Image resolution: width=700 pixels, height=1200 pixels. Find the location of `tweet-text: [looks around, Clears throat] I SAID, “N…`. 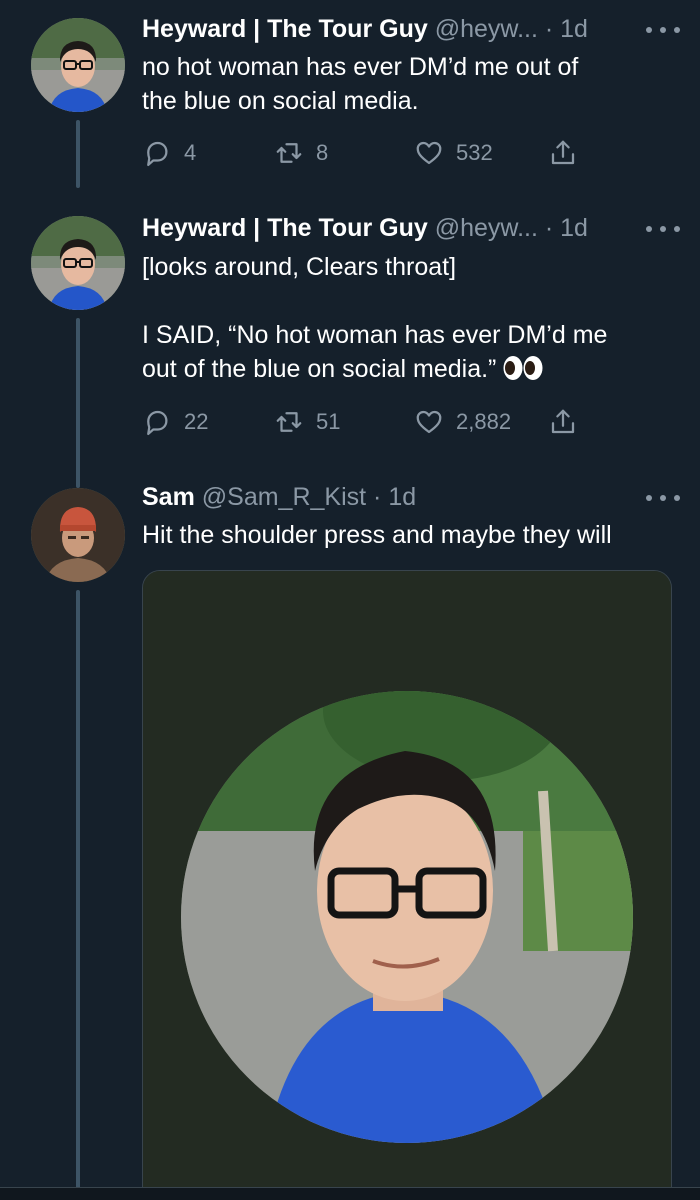

tweet-text: [looks around, Clears throat] I SAID, “N… is located at coordinates (408, 318).